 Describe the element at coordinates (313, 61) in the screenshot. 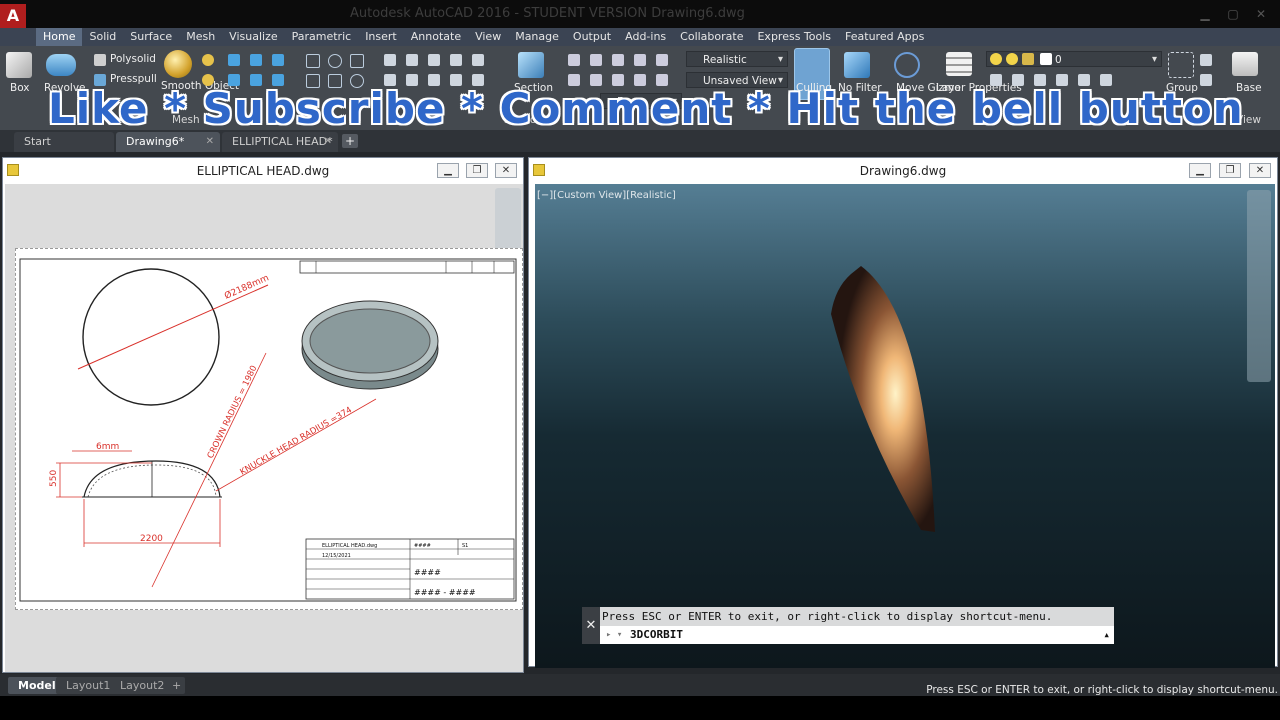

I see `line-icon` at that location.